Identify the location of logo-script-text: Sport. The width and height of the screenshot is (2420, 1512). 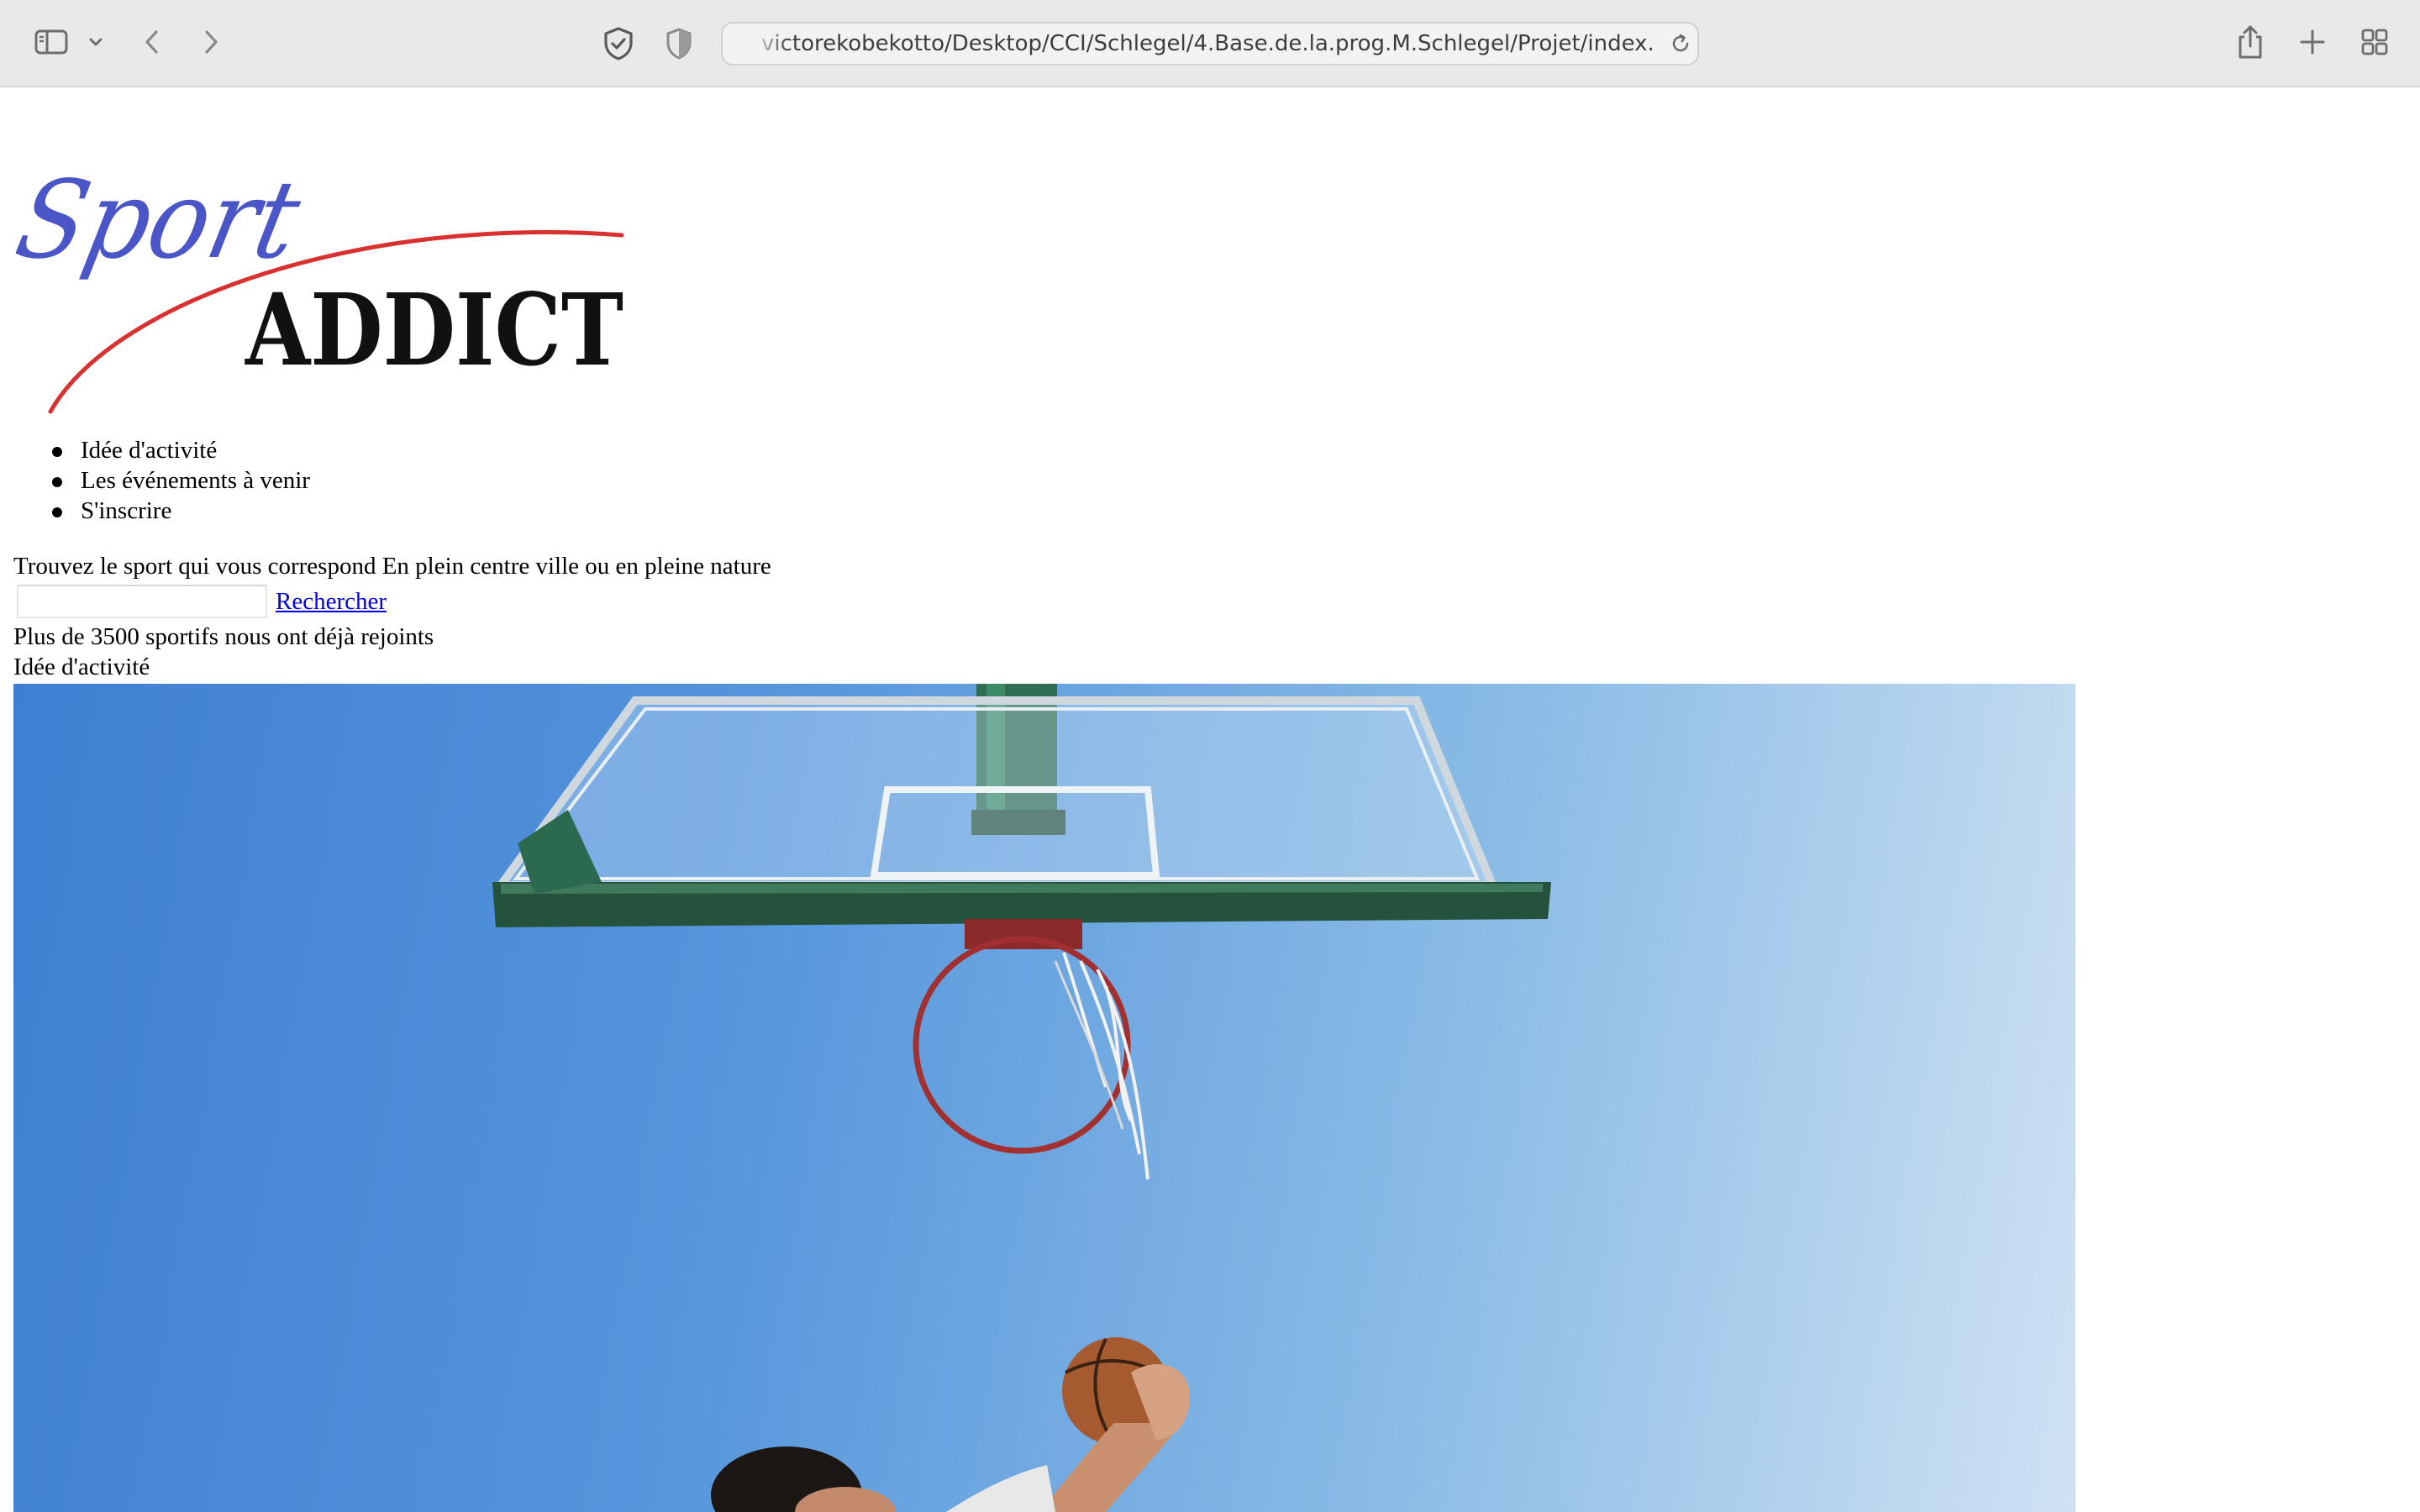
(162, 219).